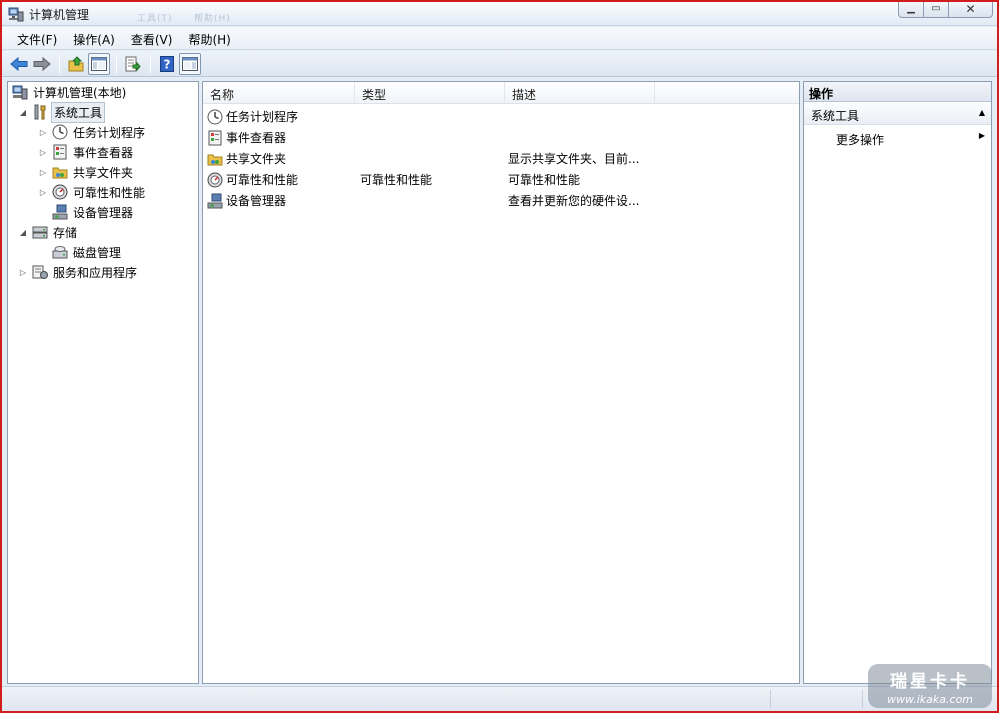 This screenshot has height=713, width=999. What do you see at coordinates (256, 159) in the screenshot?
I see `list-item-name: 共享文件夹` at bounding box center [256, 159].